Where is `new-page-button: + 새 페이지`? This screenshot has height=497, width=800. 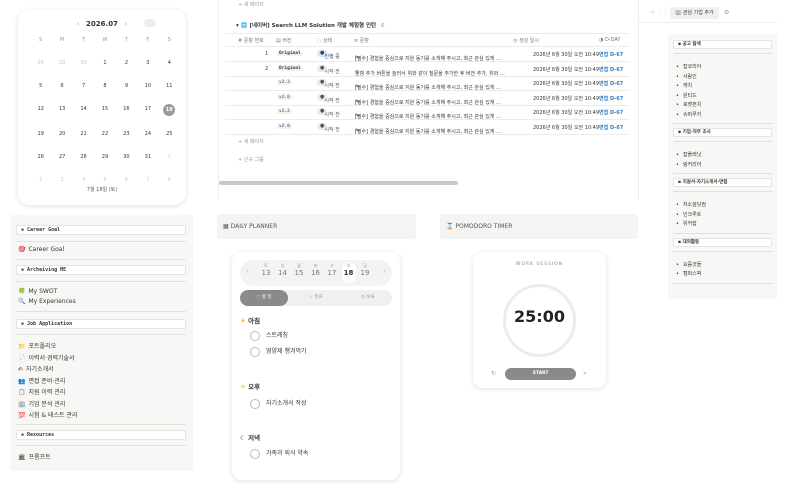 new-page-button: + 새 페이지 is located at coordinates (251, 141).